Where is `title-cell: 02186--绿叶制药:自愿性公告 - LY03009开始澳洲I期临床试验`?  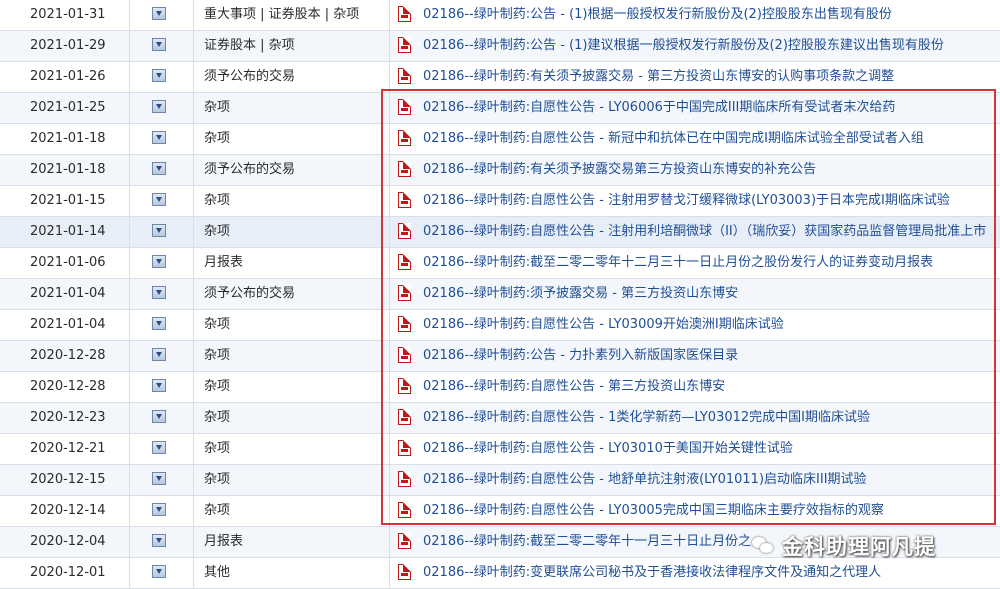
title-cell: 02186--绿叶制药:自愿性公告 - LY03009开始澳洲I期临床试验 is located at coordinates (695, 325).